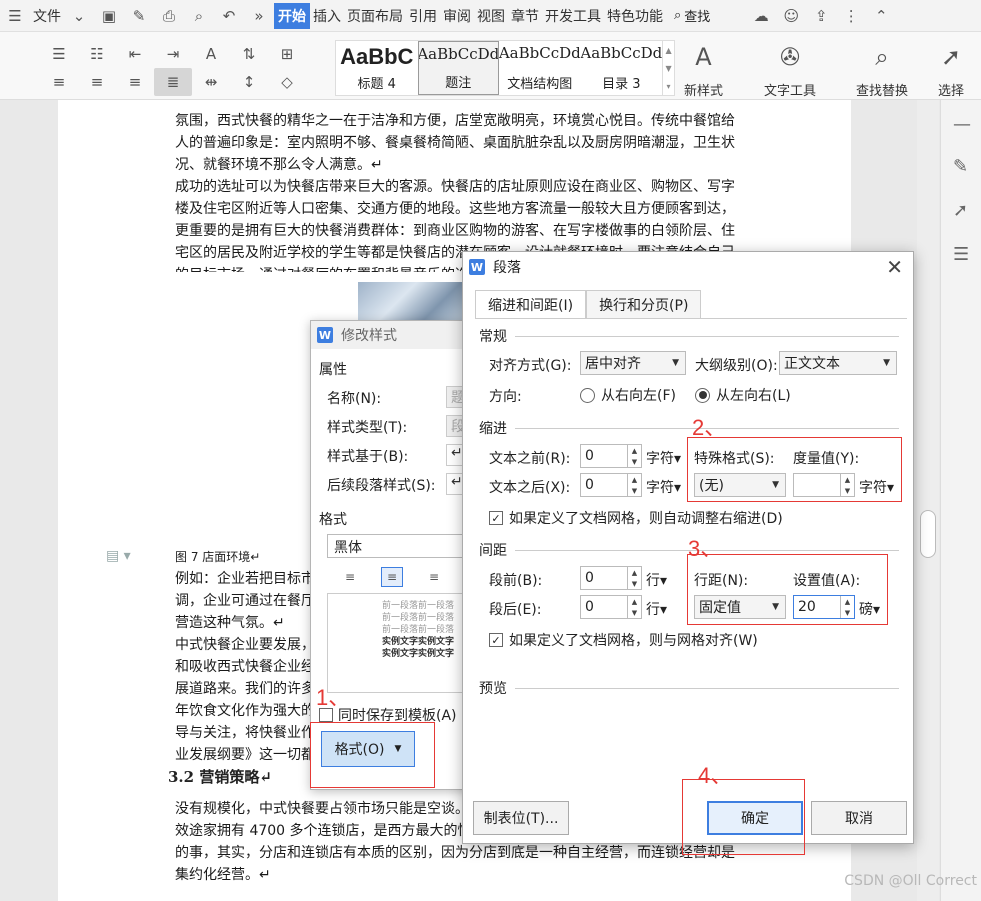 The image size is (981, 901). What do you see at coordinates (397, 335) in the screenshot?
I see `modify-style-titlebar: W 修改样式` at bounding box center [397, 335].